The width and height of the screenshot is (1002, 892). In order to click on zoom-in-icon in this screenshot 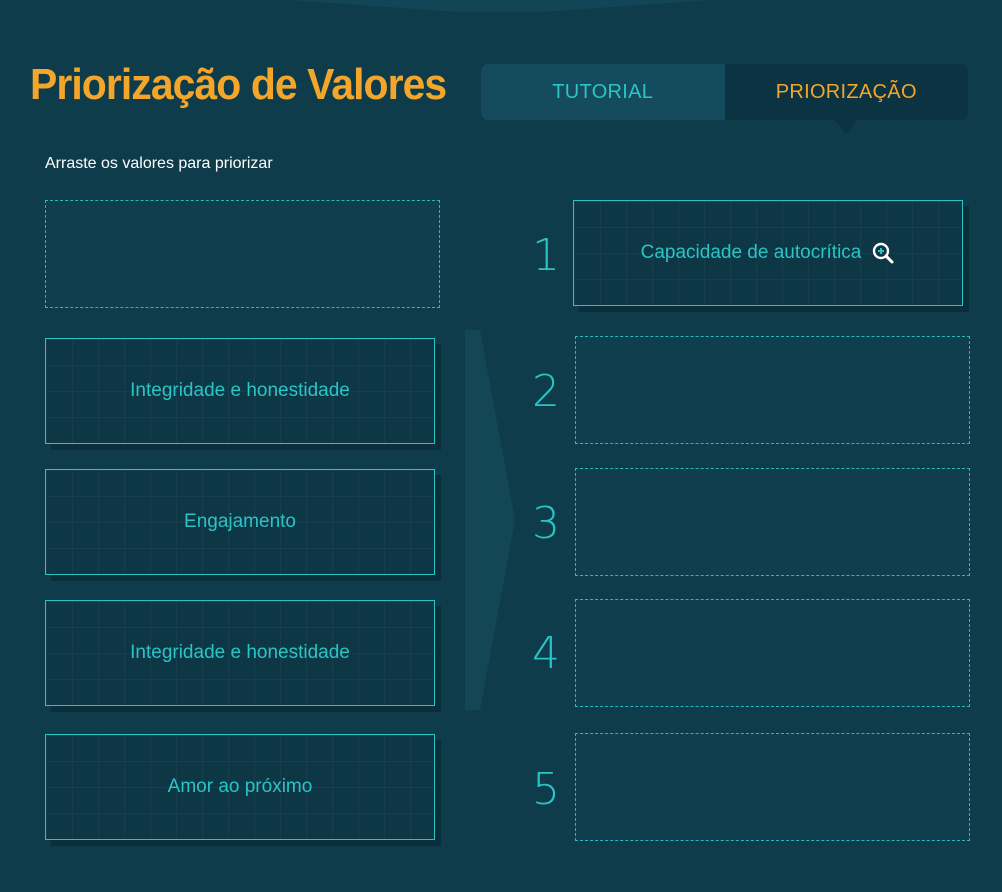, I will do `click(883, 253)`.